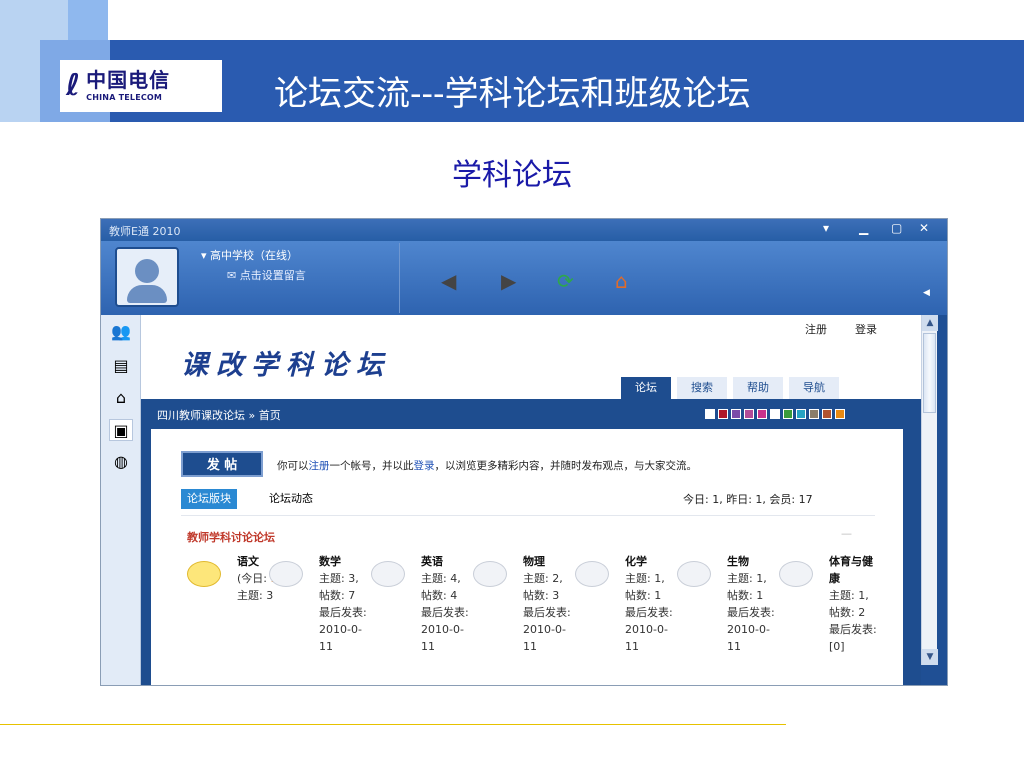 This screenshot has height=768, width=1024. Describe the element at coordinates (73, 85) in the screenshot. I see `telecom-logo-icon: ℓ` at that location.